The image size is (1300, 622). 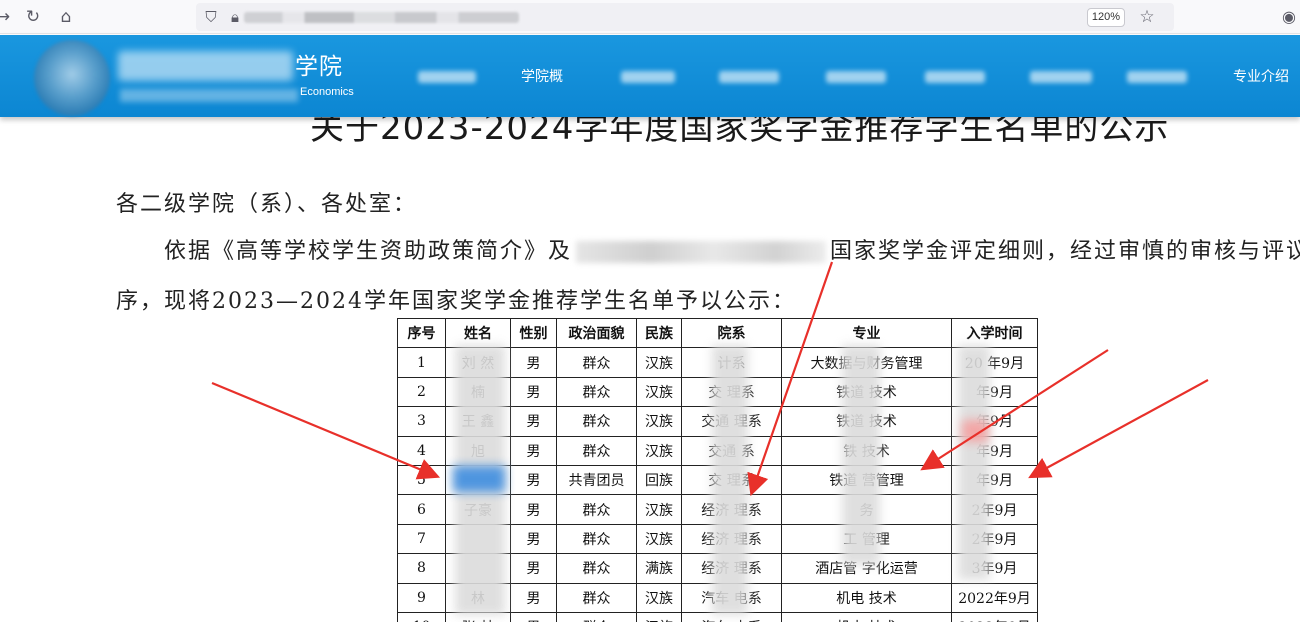 I want to click on star-icon: ☆, so click(x=1147, y=17).